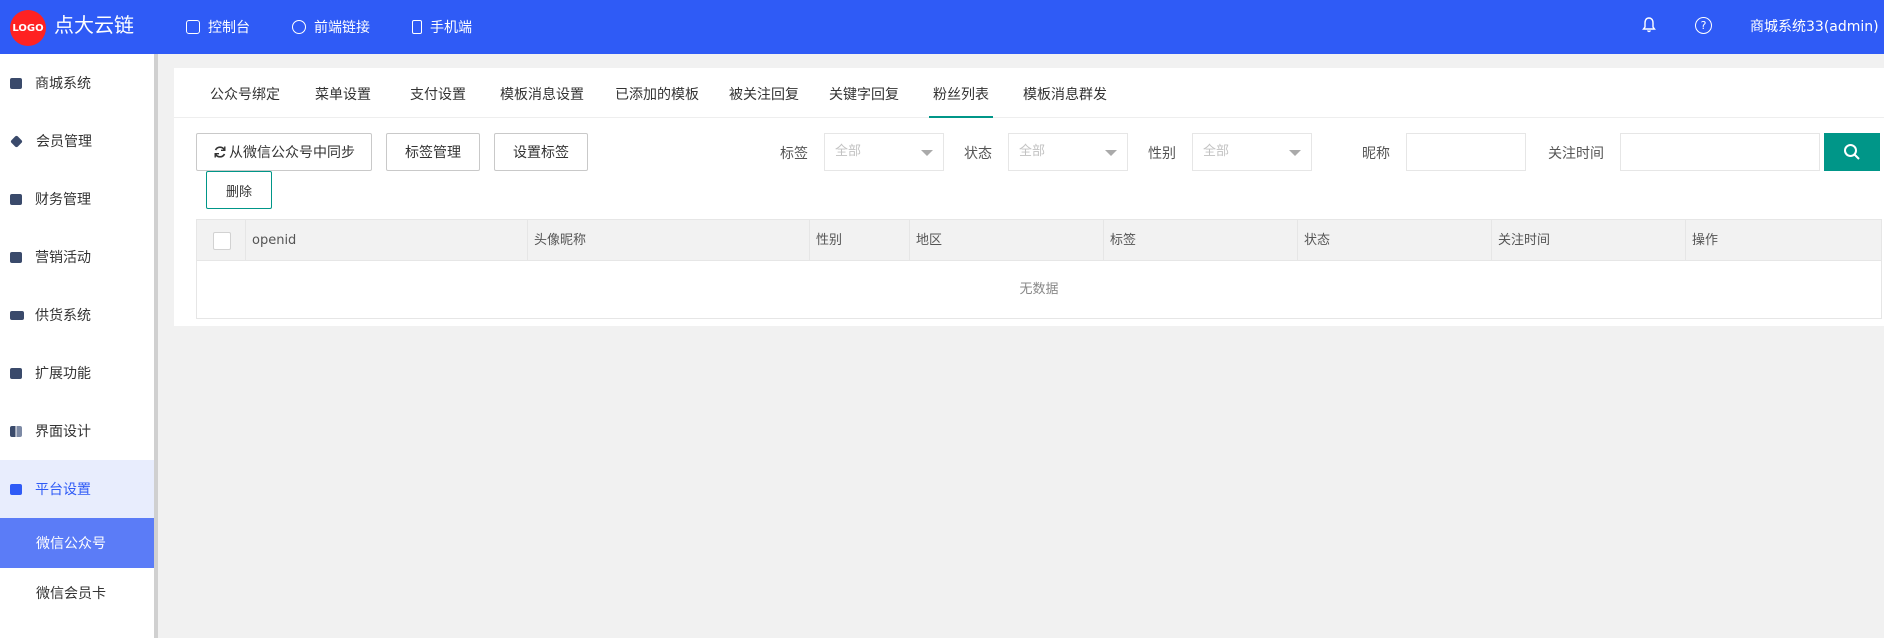 This screenshot has height=638, width=1884. I want to click on user-menu: 商城系统33(admin), so click(1817, 27).